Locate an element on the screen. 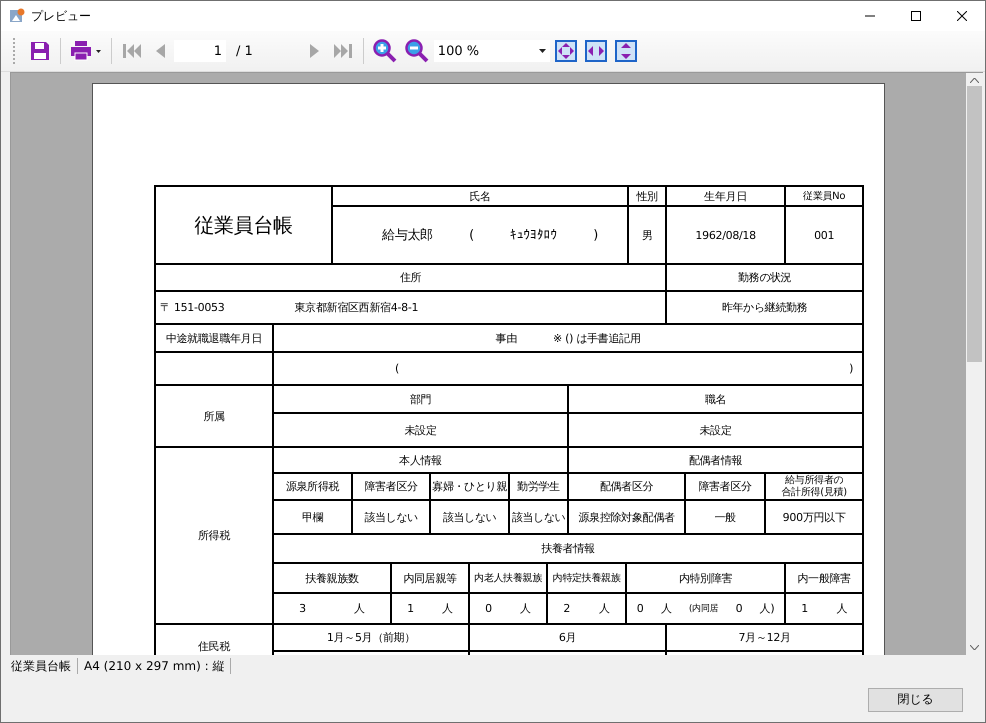  table-cell: 中途就職退職年月日 is located at coordinates (214, 338).